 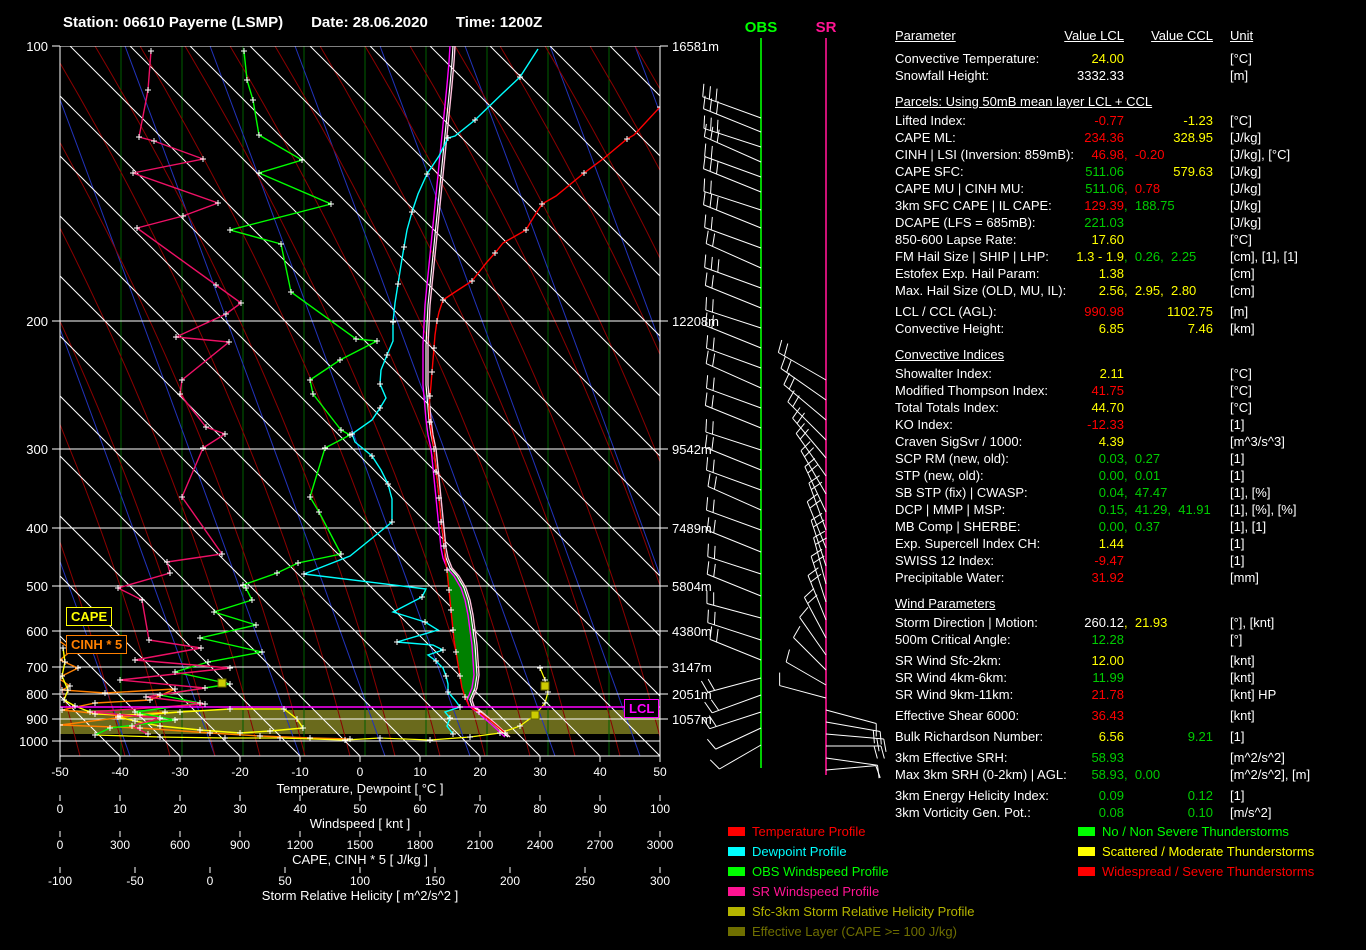 I want to click on section-title: Parcels: Using 50mB mean layer LCL + CCL, so click(x=1024, y=101).